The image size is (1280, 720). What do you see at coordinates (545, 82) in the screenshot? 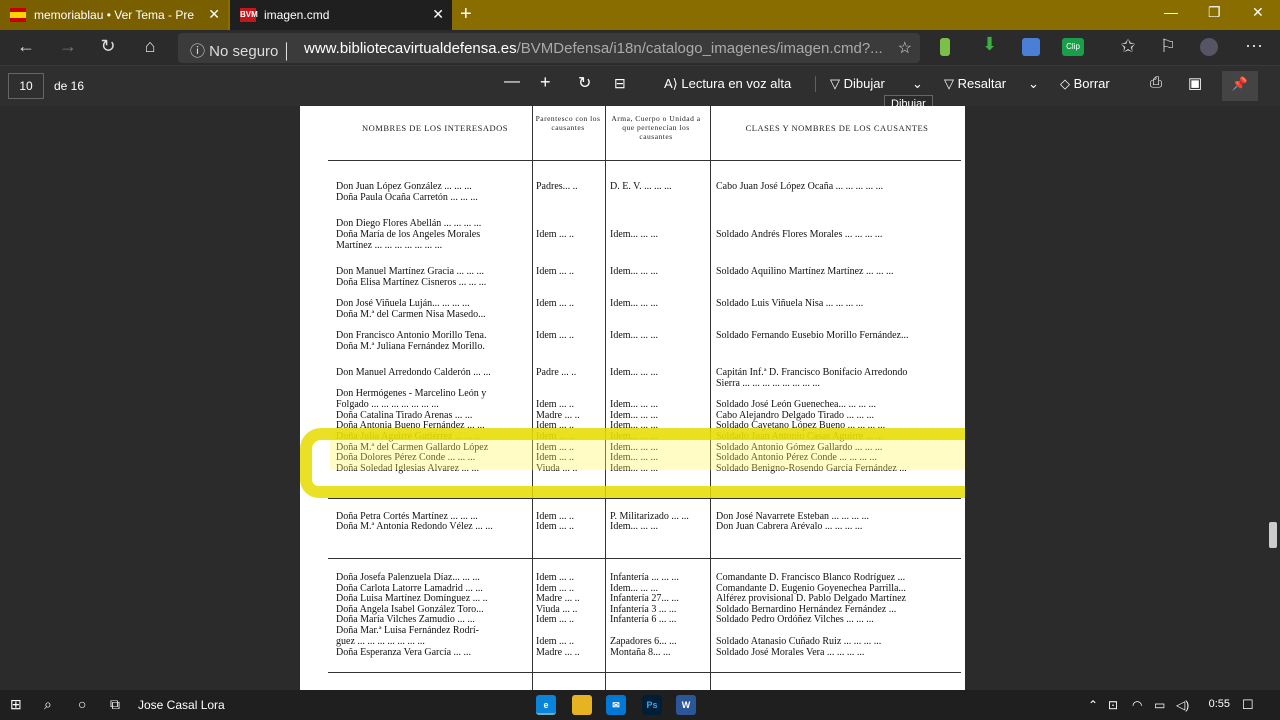
I see `zoom-in-icon: +` at bounding box center [545, 82].